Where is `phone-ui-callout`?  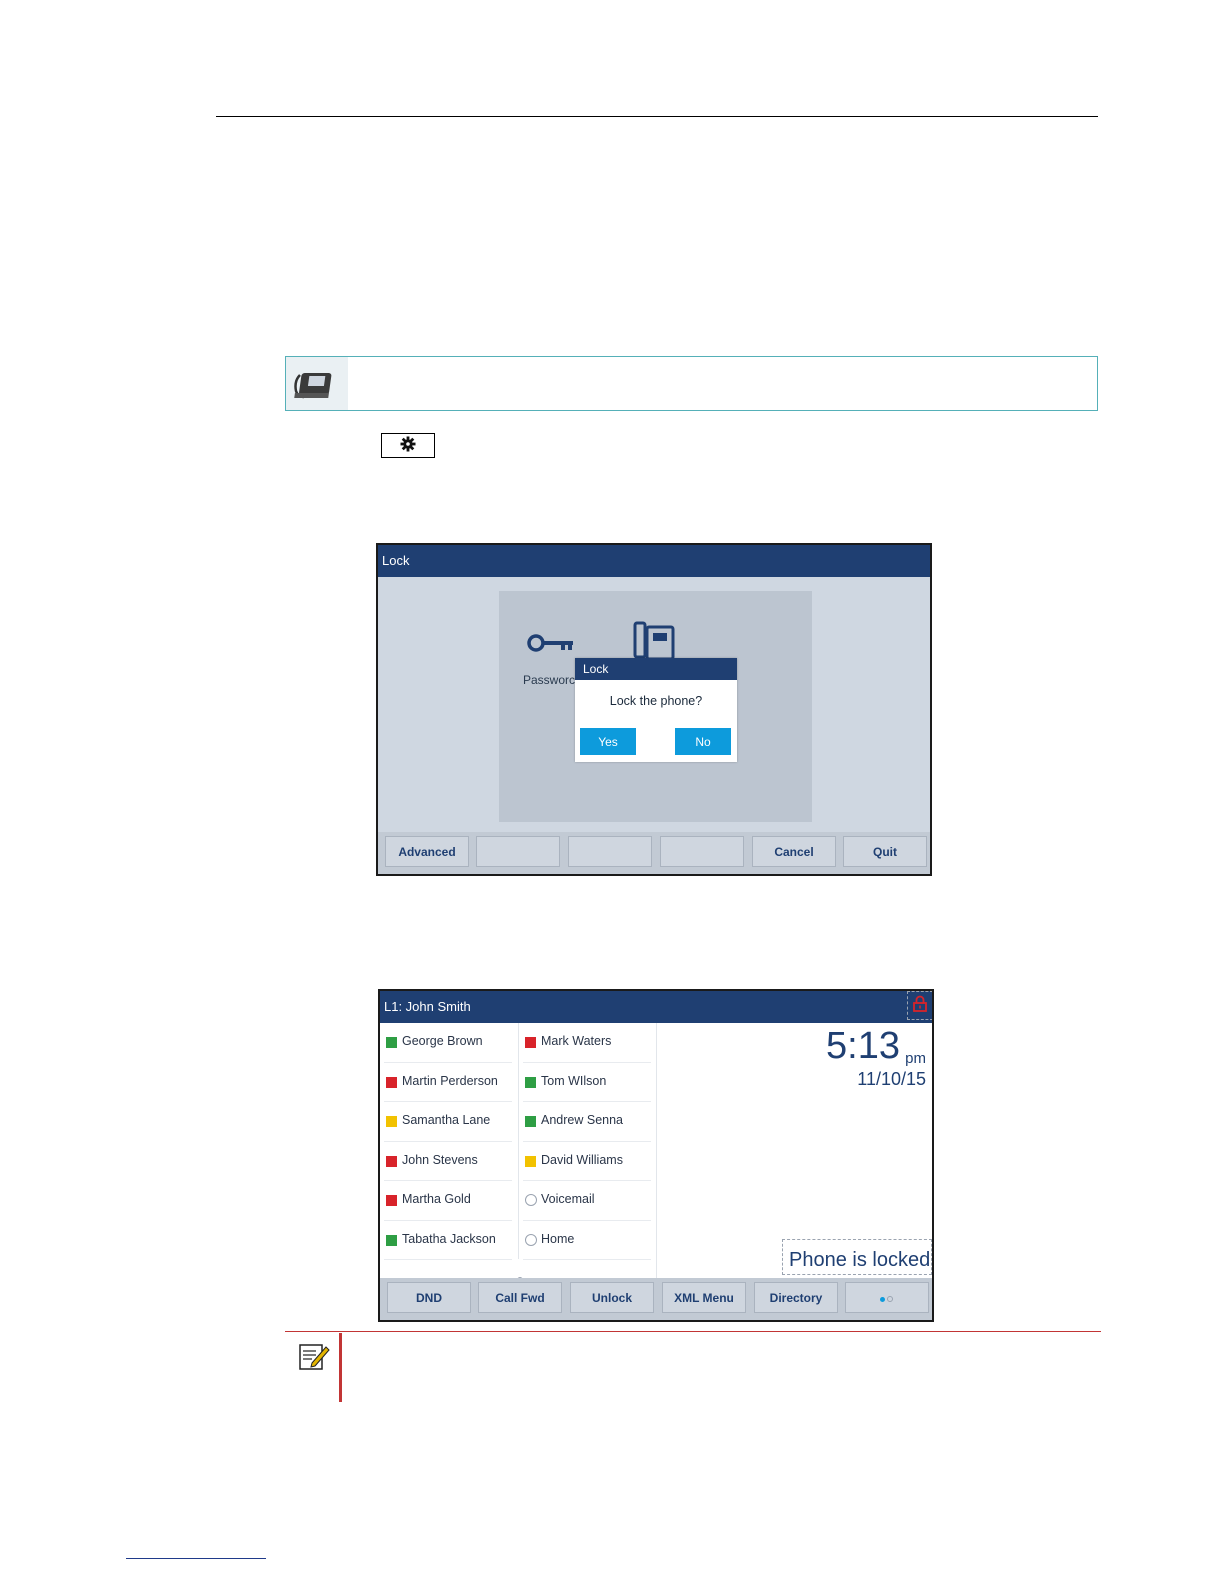 phone-ui-callout is located at coordinates (691, 383).